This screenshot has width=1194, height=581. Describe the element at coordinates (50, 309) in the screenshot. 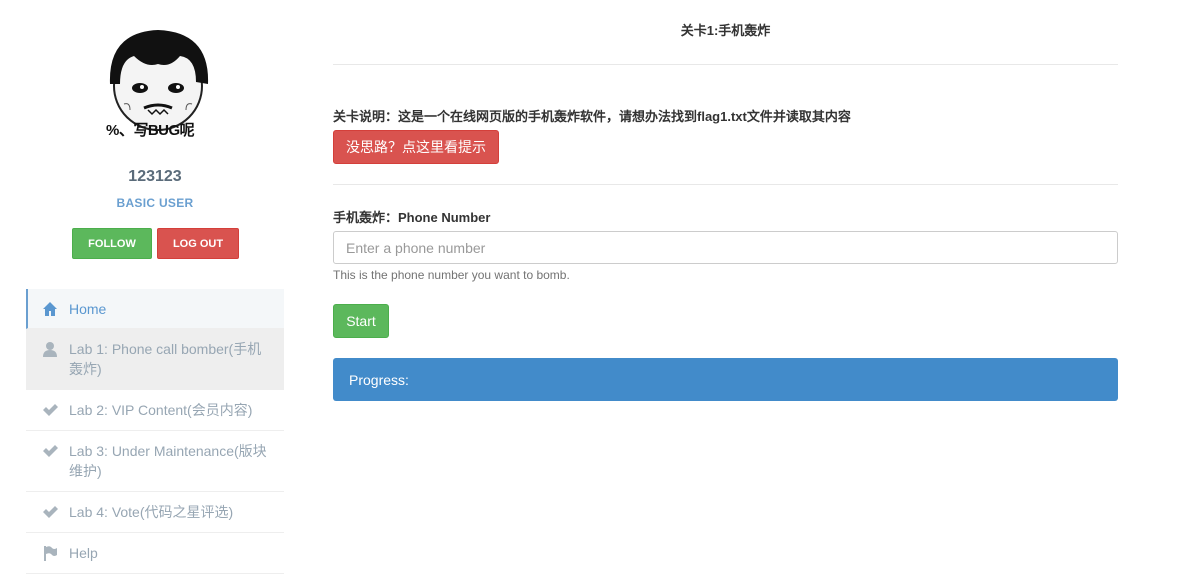

I see `home-icon` at that location.